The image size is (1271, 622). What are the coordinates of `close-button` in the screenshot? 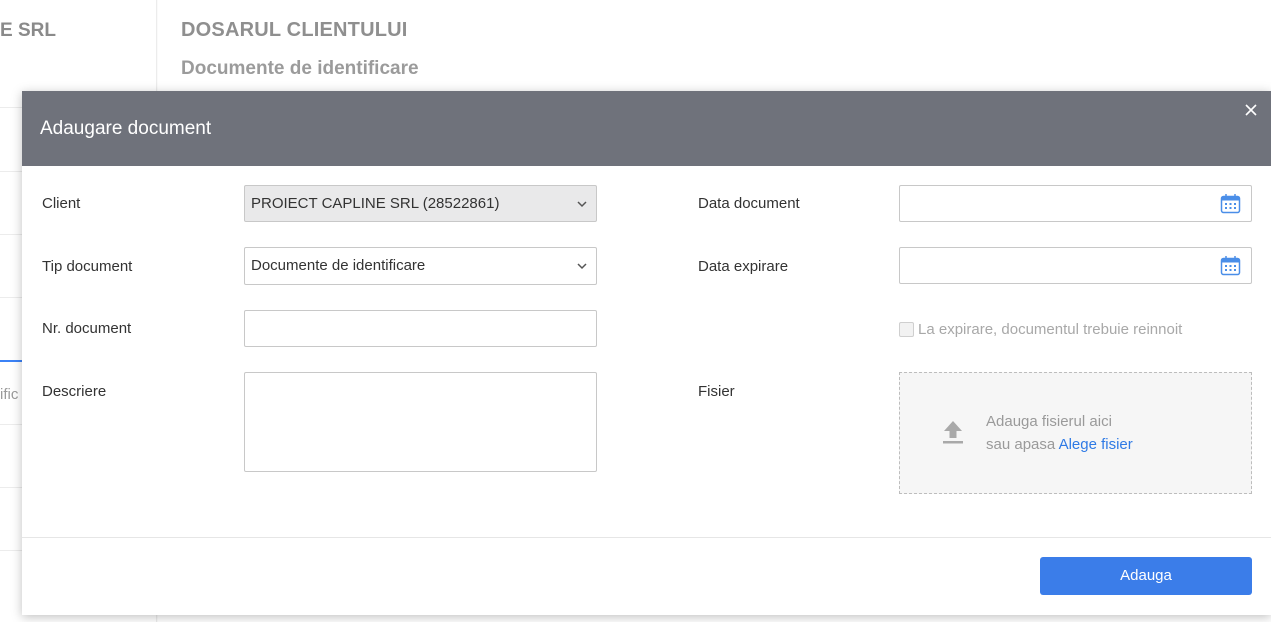 It's located at (1251, 110).